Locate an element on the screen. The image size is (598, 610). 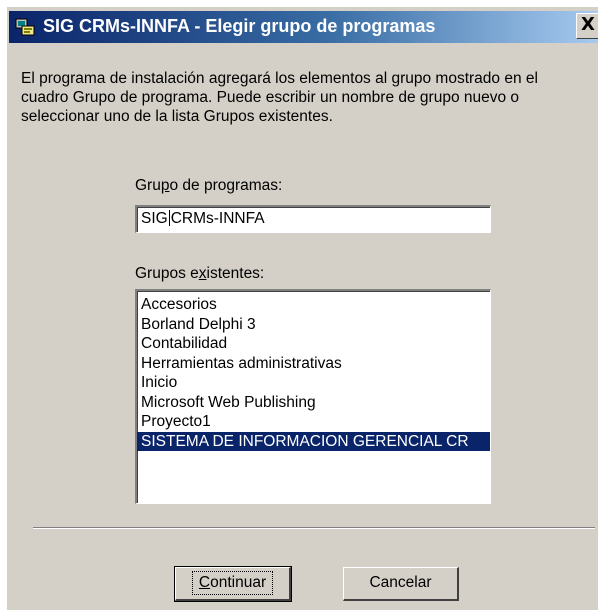
list-item: Borland Delphi 3 is located at coordinates (313, 325).